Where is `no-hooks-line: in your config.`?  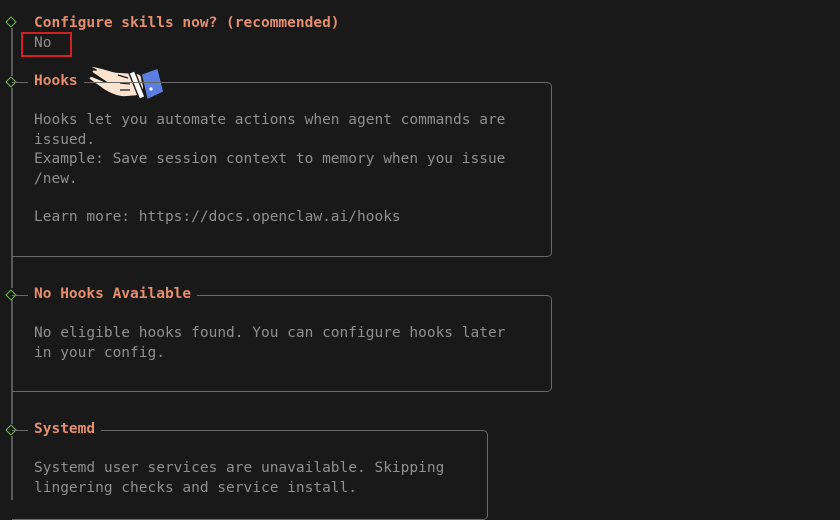 no-hooks-line: in your config. is located at coordinates (99, 352).